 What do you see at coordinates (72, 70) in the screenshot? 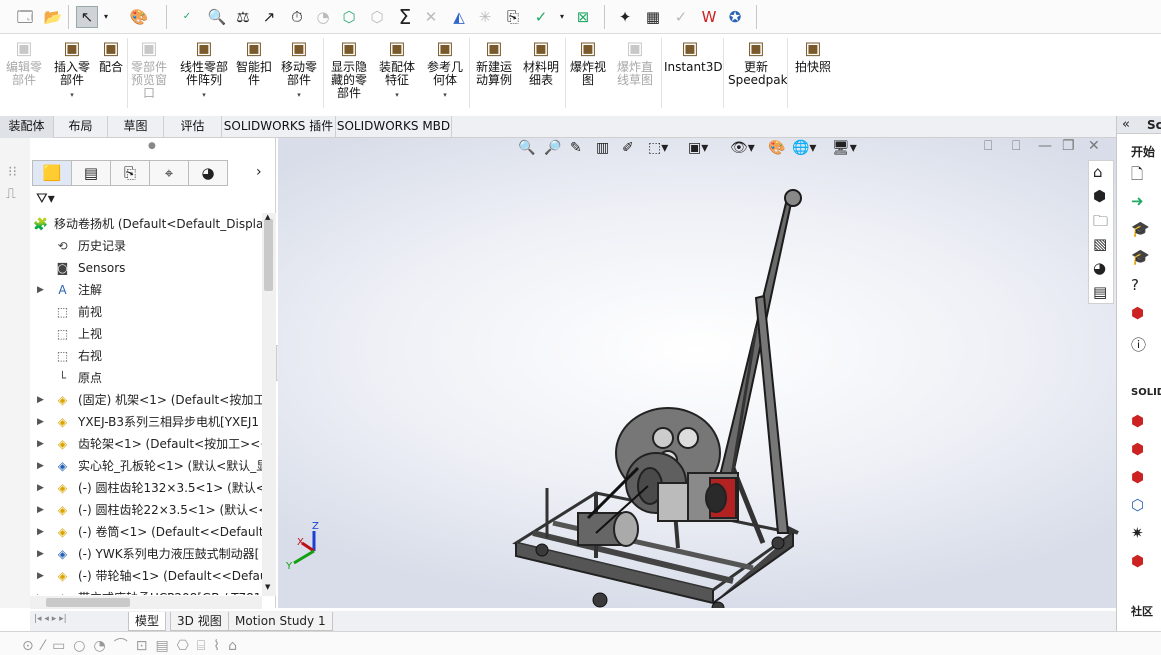
I see `insert-component-button: ▣ 插入零 部件 ▾` at bounding box center [72, 70].